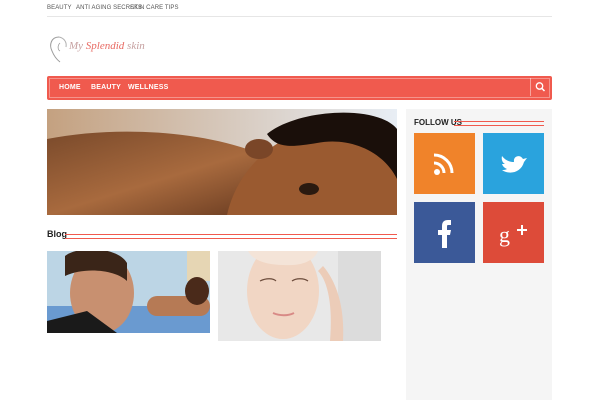  I want to click on twitter-button, so click(513, 163).